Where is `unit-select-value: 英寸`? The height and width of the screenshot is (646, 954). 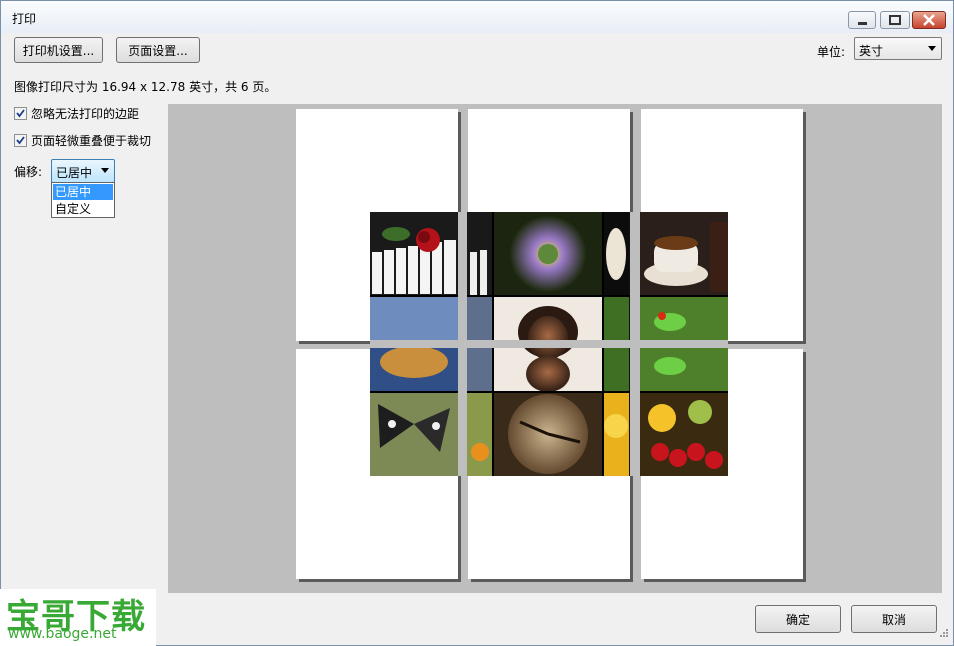 unit-select-value: 英寸 is located at coordinates (871, 51).